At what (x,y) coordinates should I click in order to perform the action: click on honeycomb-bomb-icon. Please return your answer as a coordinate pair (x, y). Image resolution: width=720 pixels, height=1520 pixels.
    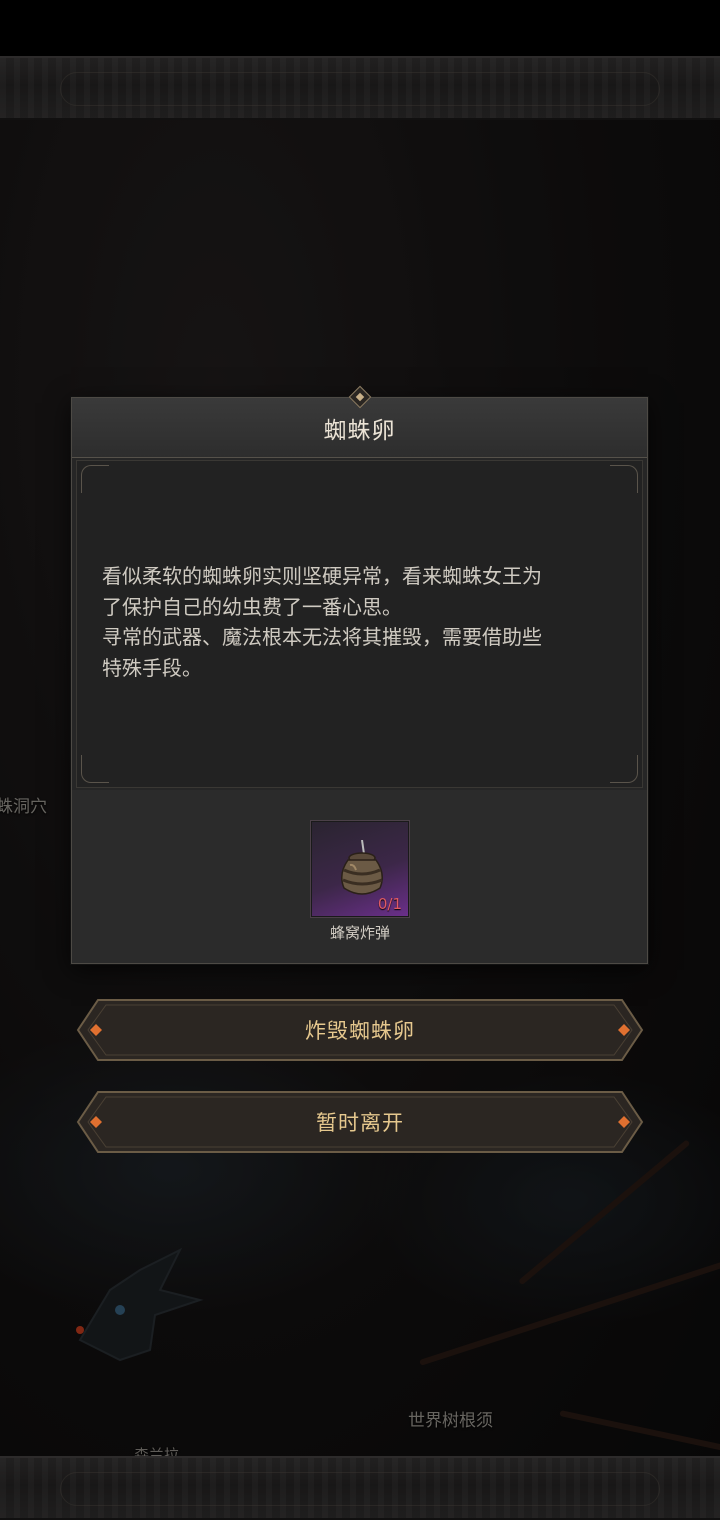
    Looking at the image, I should click on (362, 867).